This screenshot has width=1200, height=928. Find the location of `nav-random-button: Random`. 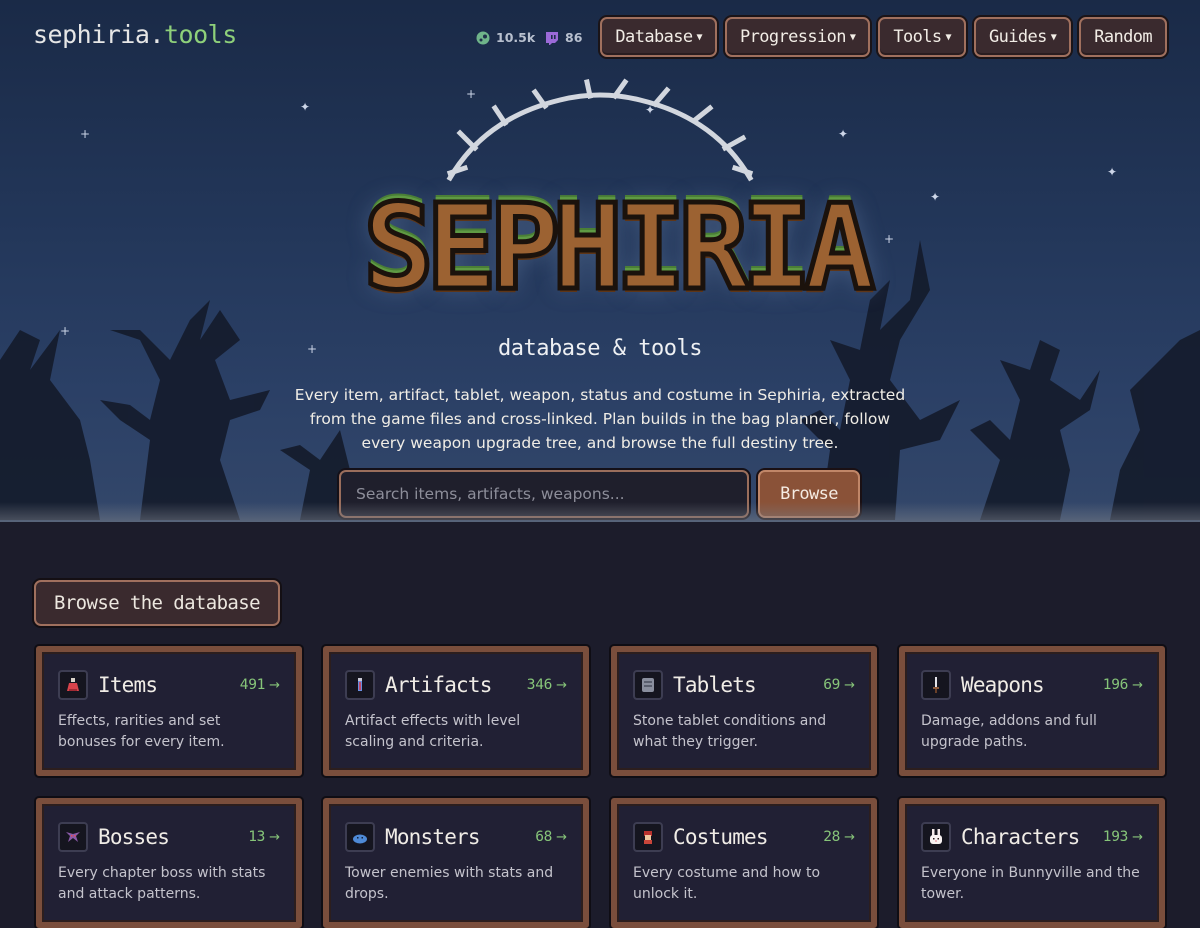

nav-random-button: Random is located at coordinates (1123, 37).